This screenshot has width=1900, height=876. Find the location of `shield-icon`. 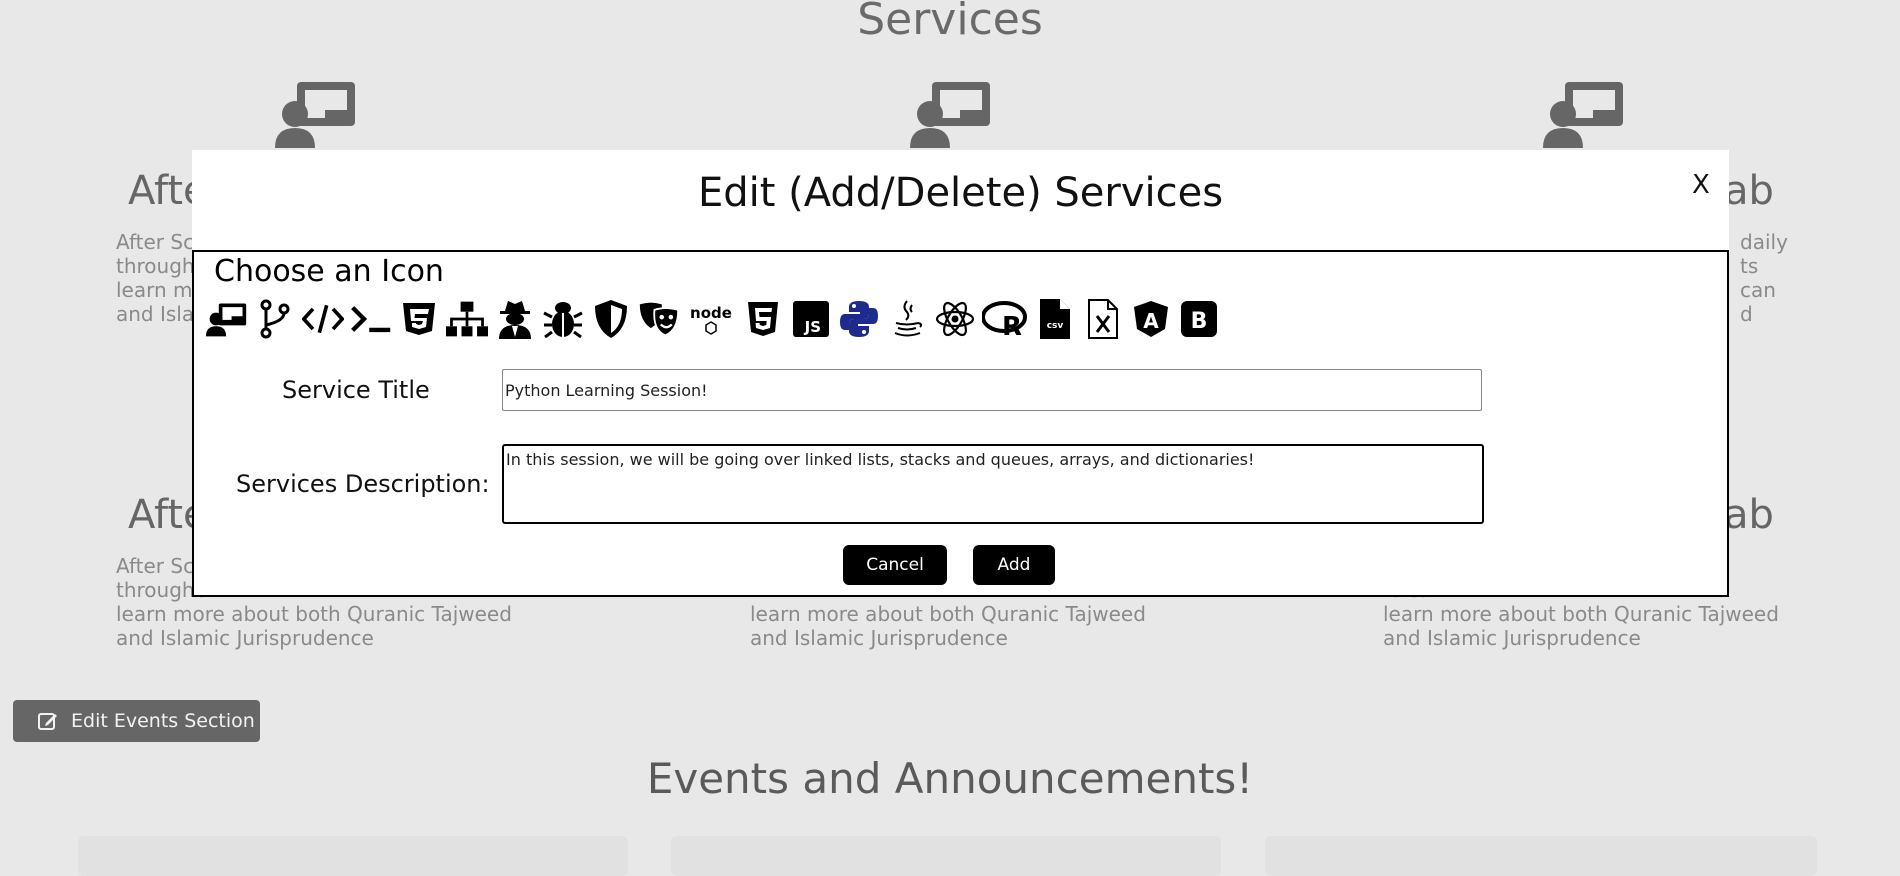

shield-icon is located at coordinates (611, 319).